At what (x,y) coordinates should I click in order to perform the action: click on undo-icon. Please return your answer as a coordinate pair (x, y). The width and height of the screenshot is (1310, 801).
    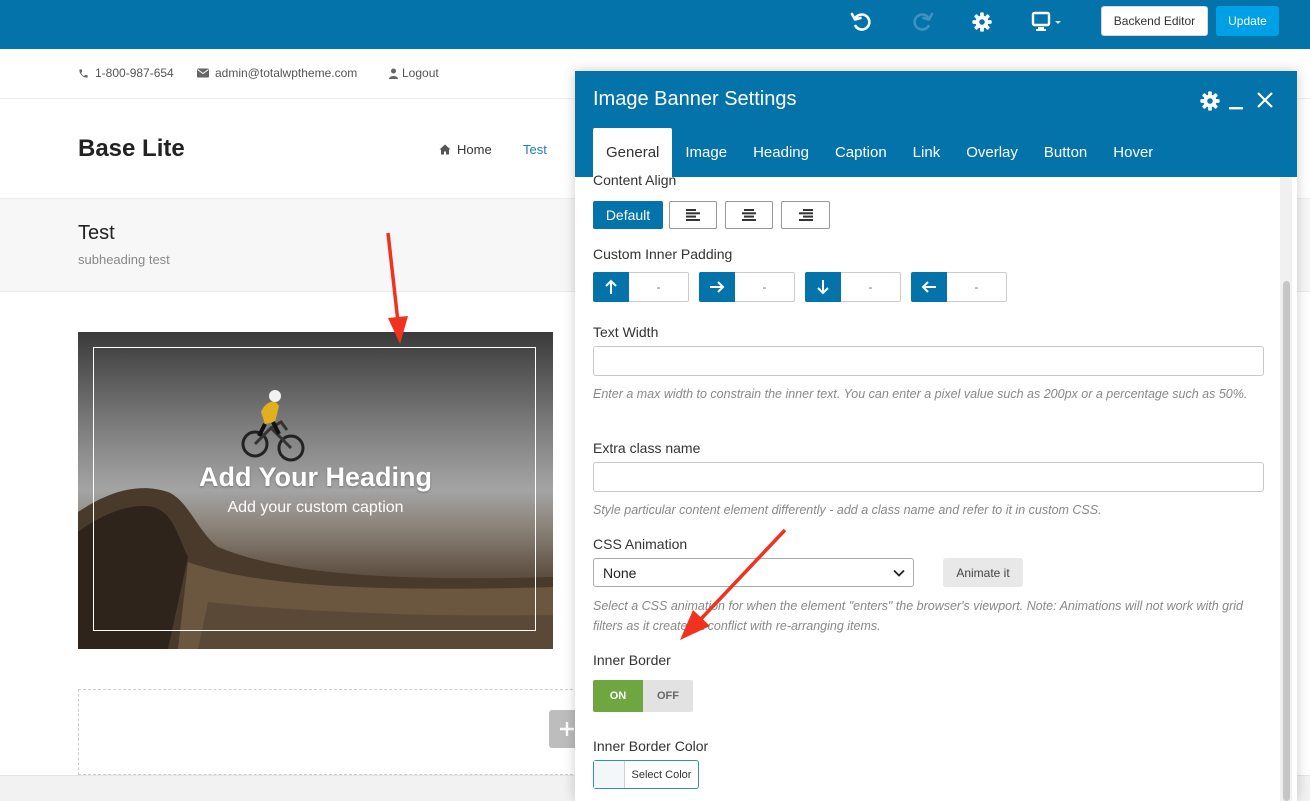
    Looking at the image, I should click on (861, 22).